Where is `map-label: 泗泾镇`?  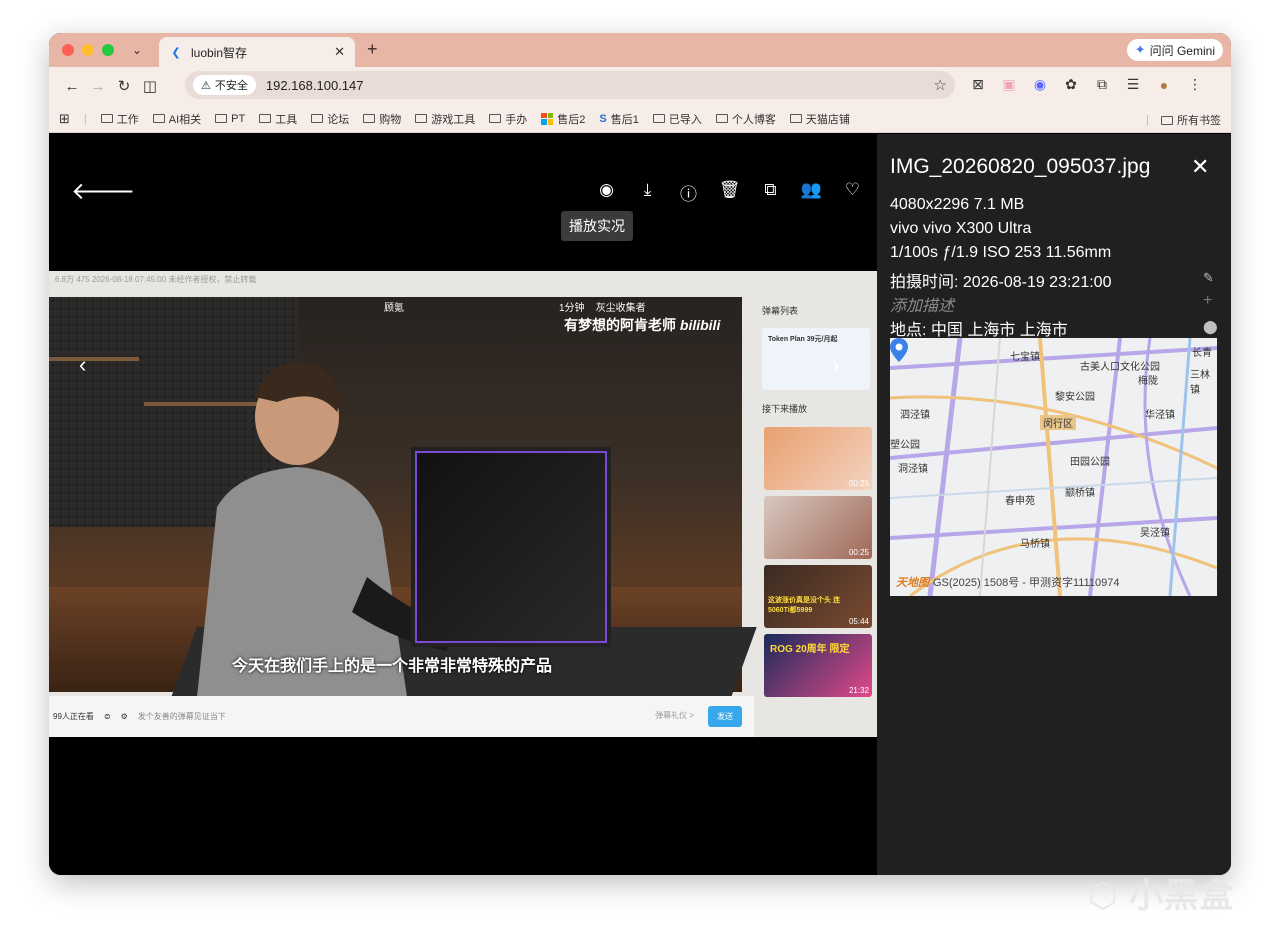 map-label: 泗泾镇 is located at coordinates (915, 415).